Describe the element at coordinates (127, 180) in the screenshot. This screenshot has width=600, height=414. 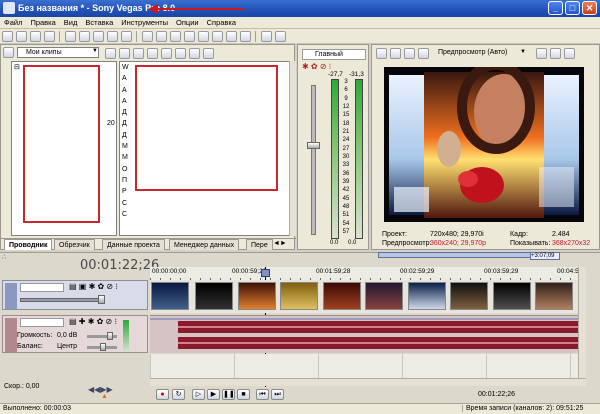
I see `file-list-item-initial: П` at that location.